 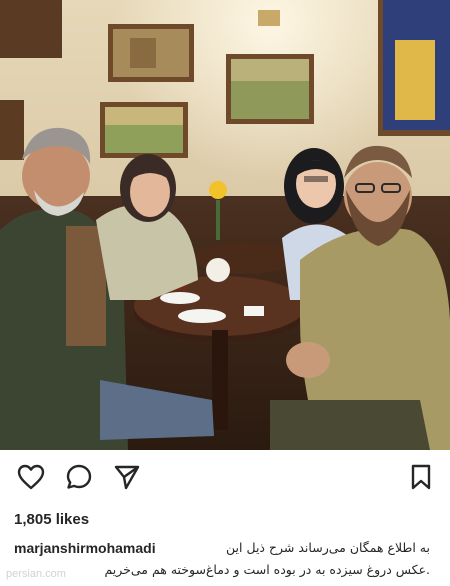 What do you see at coordinates (36, 574) in the screenshot?
I see `watermark-text: persian.com` at bounding box center [36, 574].